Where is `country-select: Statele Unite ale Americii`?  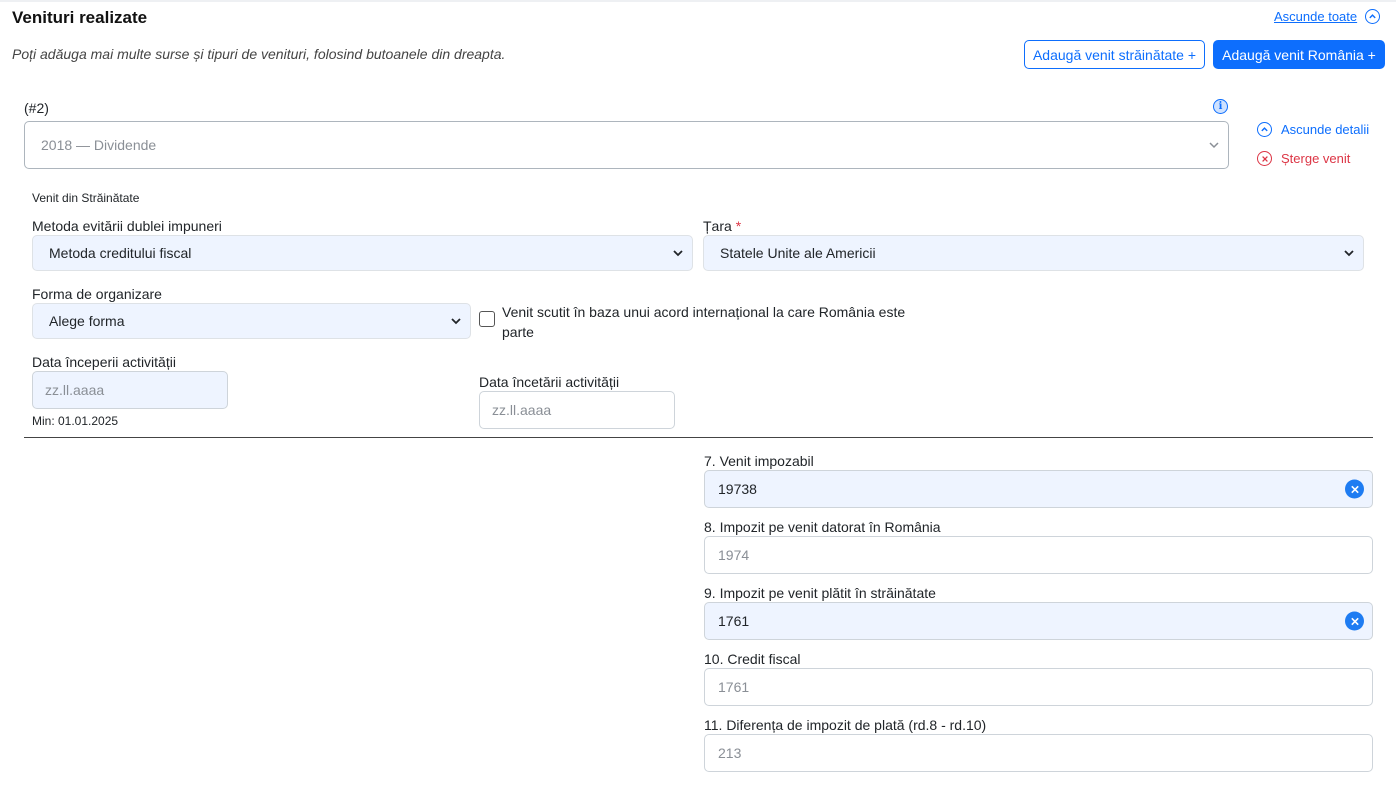
country-select: Statele Unite ale Americii is located at coordinates (1033, 253).